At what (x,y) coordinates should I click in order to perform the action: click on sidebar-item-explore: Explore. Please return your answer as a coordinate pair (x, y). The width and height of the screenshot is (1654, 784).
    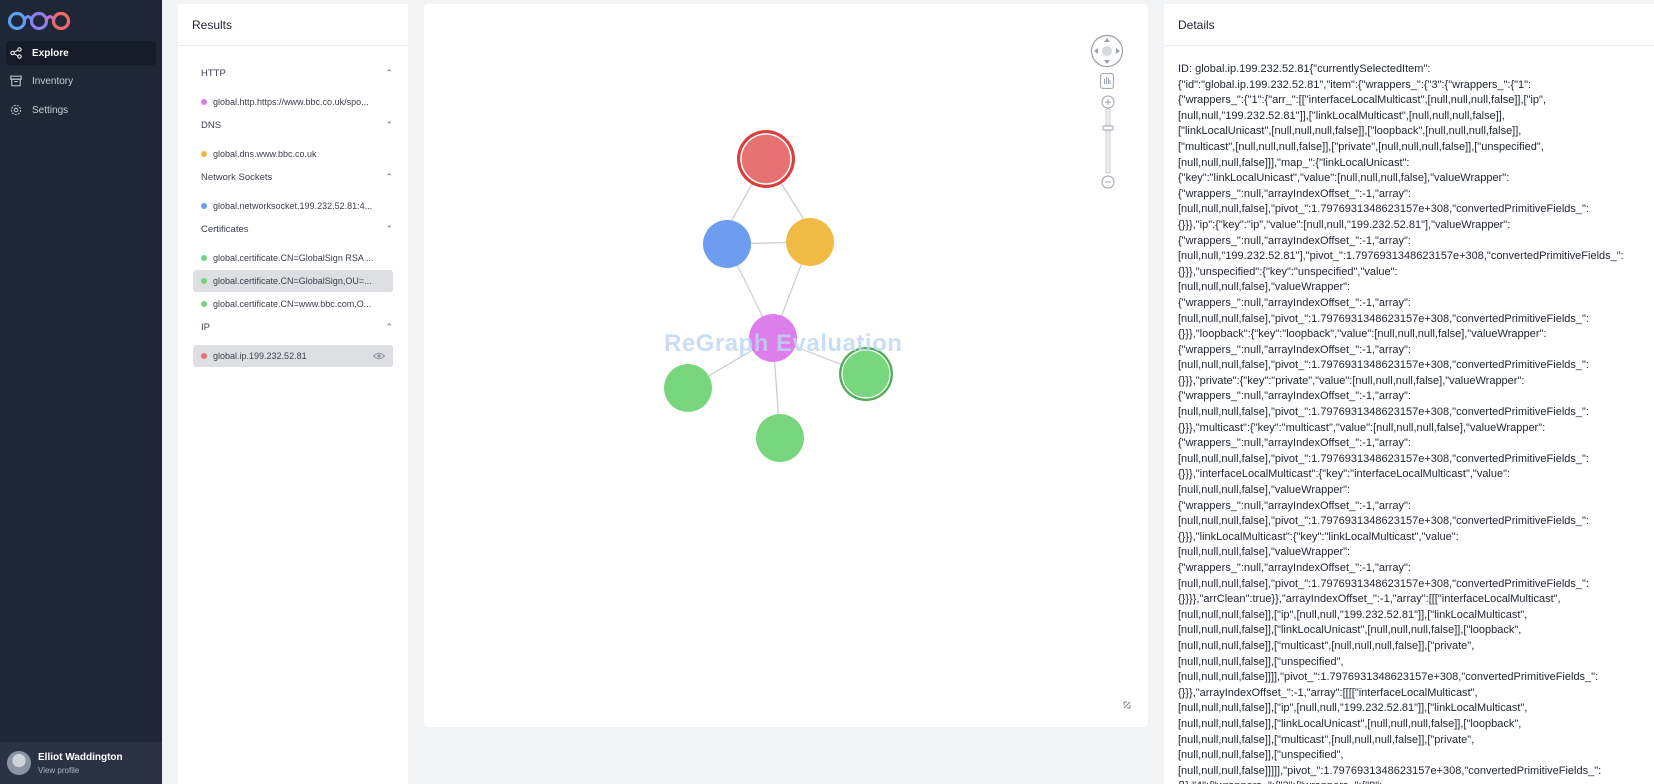
    Looking at the image, I should click on (81, 53).